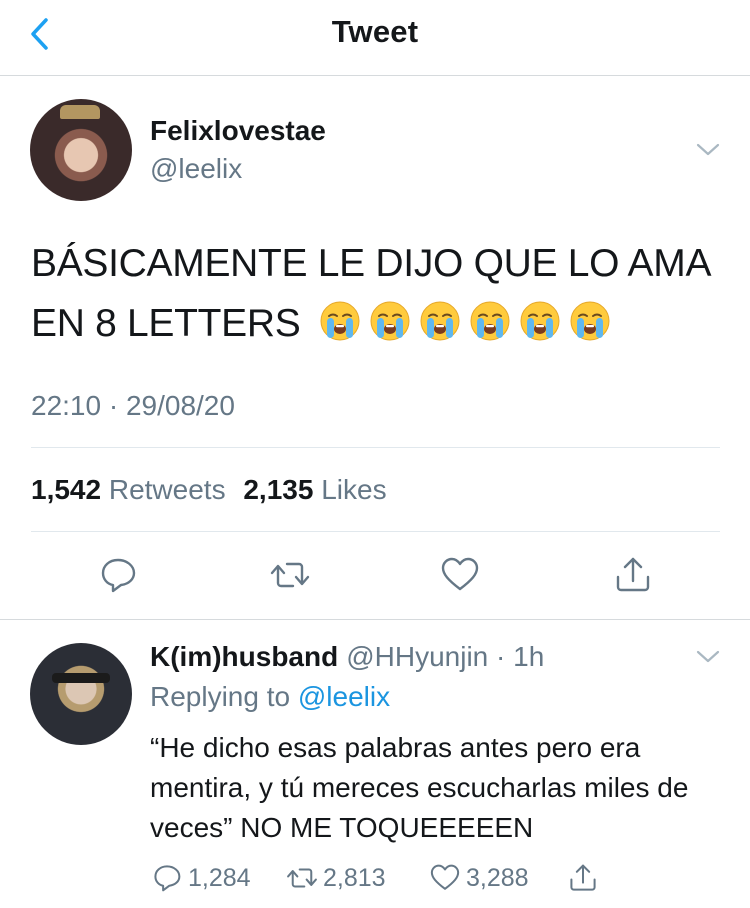 The width and height of the screenshot is (750, 908). What do you see at coordinates (81, 694) in the screenshot?
I see `reply-avatar` at bounding box center [81, 694].